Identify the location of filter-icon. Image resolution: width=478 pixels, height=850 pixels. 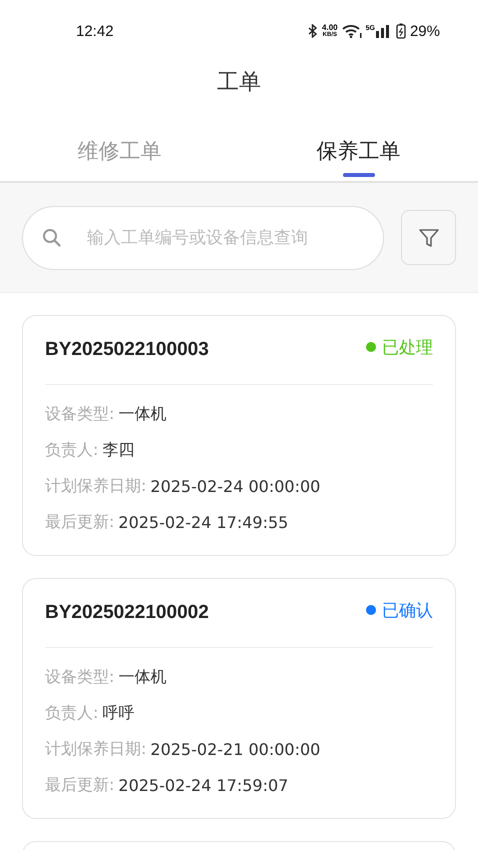
(429, 237).